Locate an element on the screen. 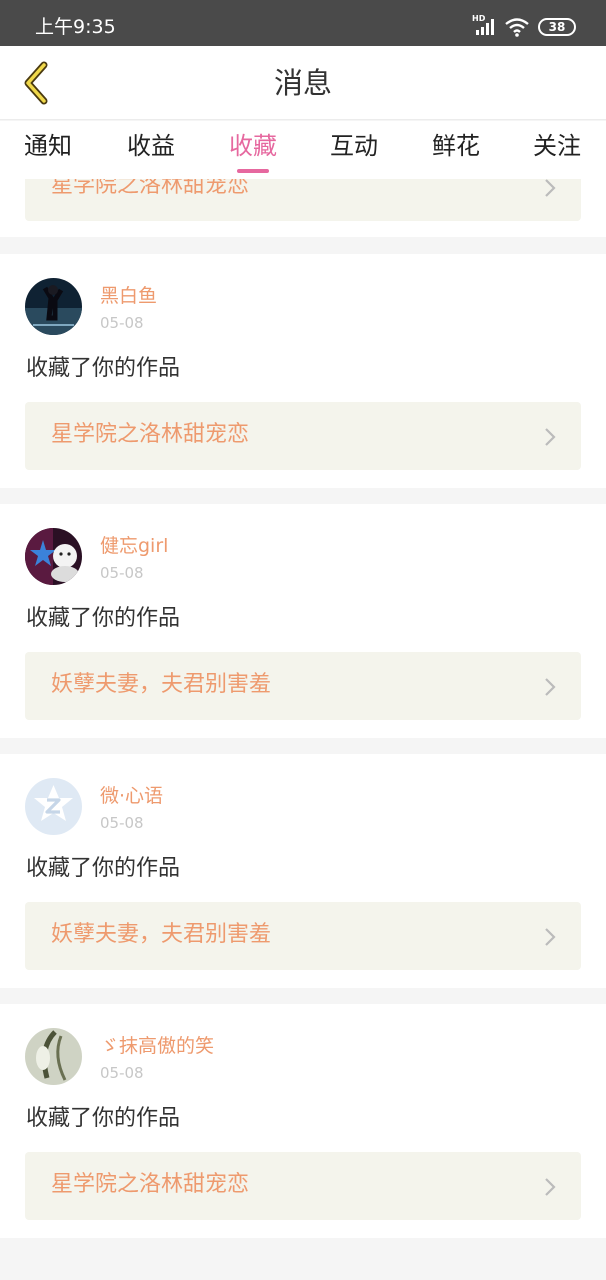 Image resolution: width=606 pixels, height=1280 pixels. list-item: 星学院之洛林甜宠恋 is located at coordinates (303, 208).